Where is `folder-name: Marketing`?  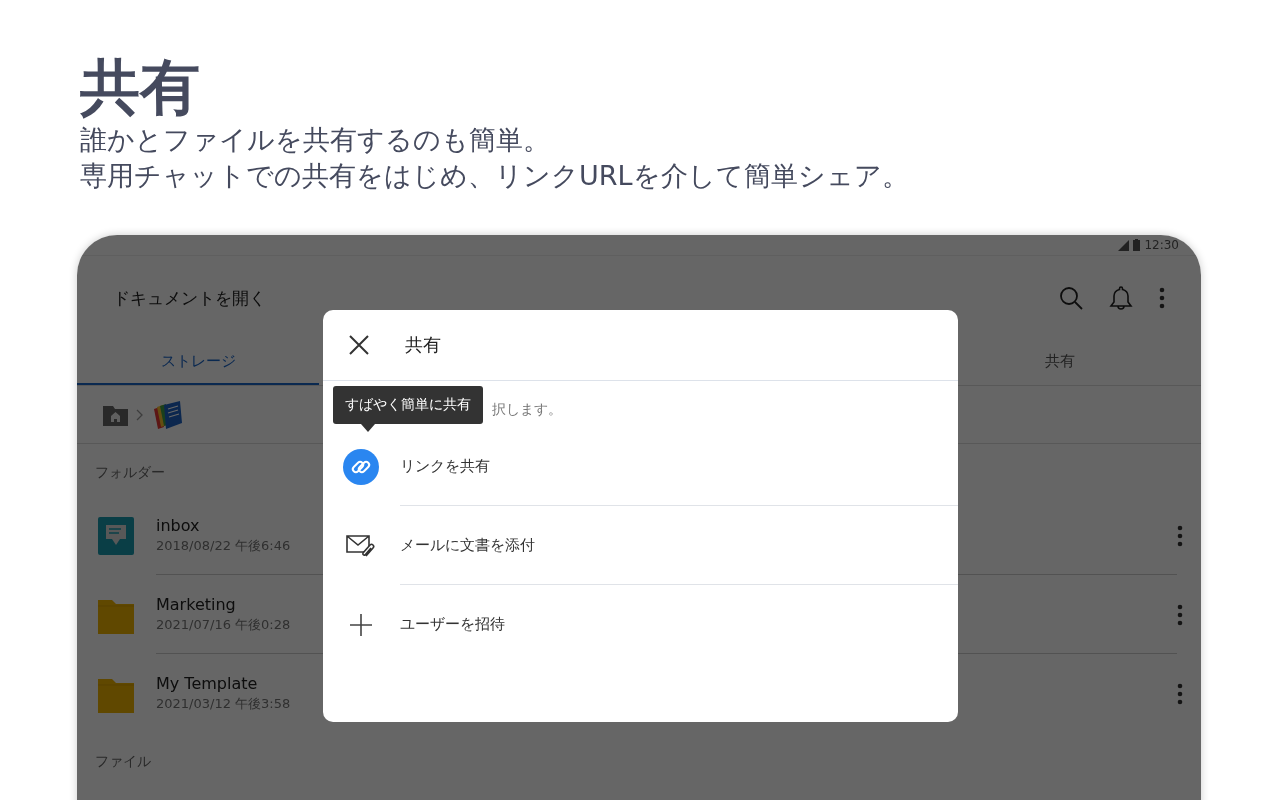 folder-name: Marketing is located at coordinates (196, 604).